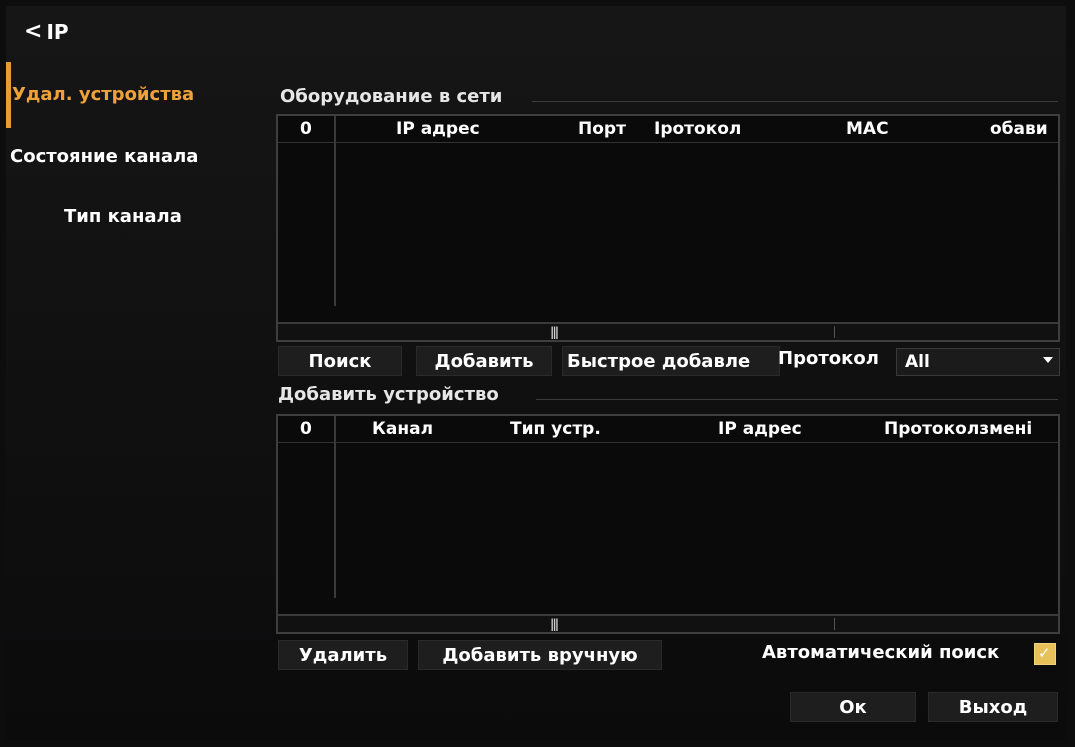  Describe the element at coordinates (881, 652) in the screenshot. I see `auto-search-label: Автоматический поиск` at that location.